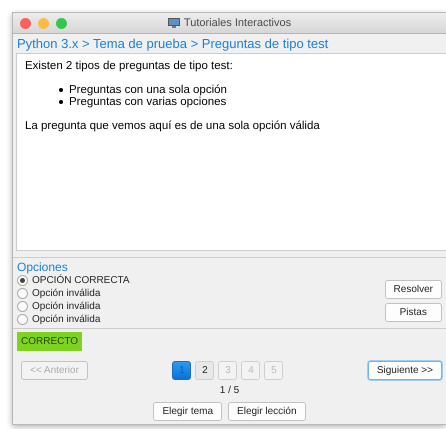 Image resolution: width=446 pixels, height=429 pixels. What do you see at coordinates (129, 66) in the screenshot?
I see `intro-text: Existen 2 tipos de preguntas de tipo test:` at bounding box center [129, 66].